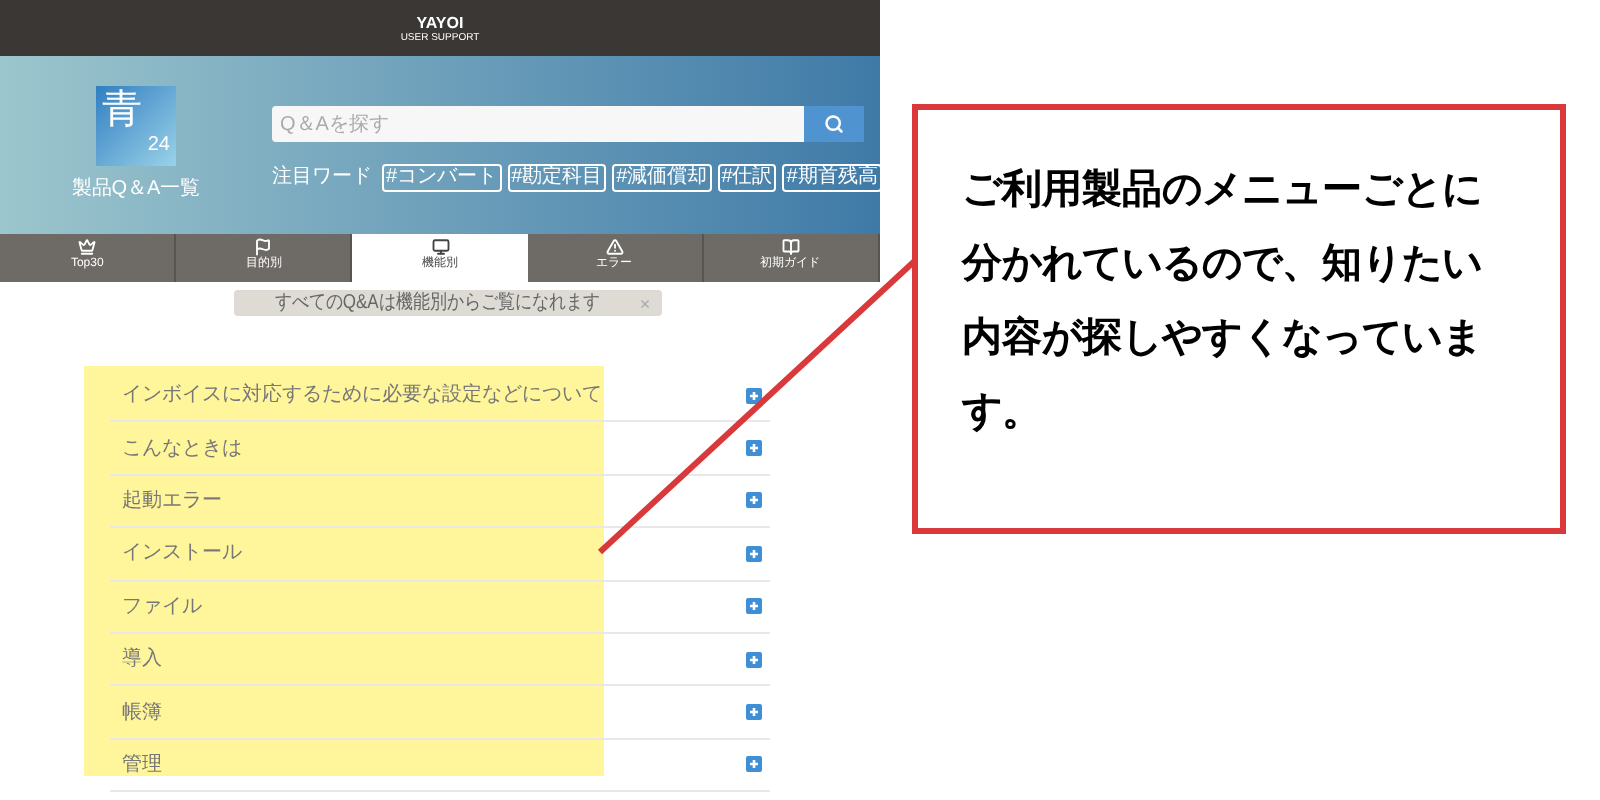 Image resolution: width=1600 pixels, height=800 pixels. I want to click on category-row: 帳簿, so click(440, 713).